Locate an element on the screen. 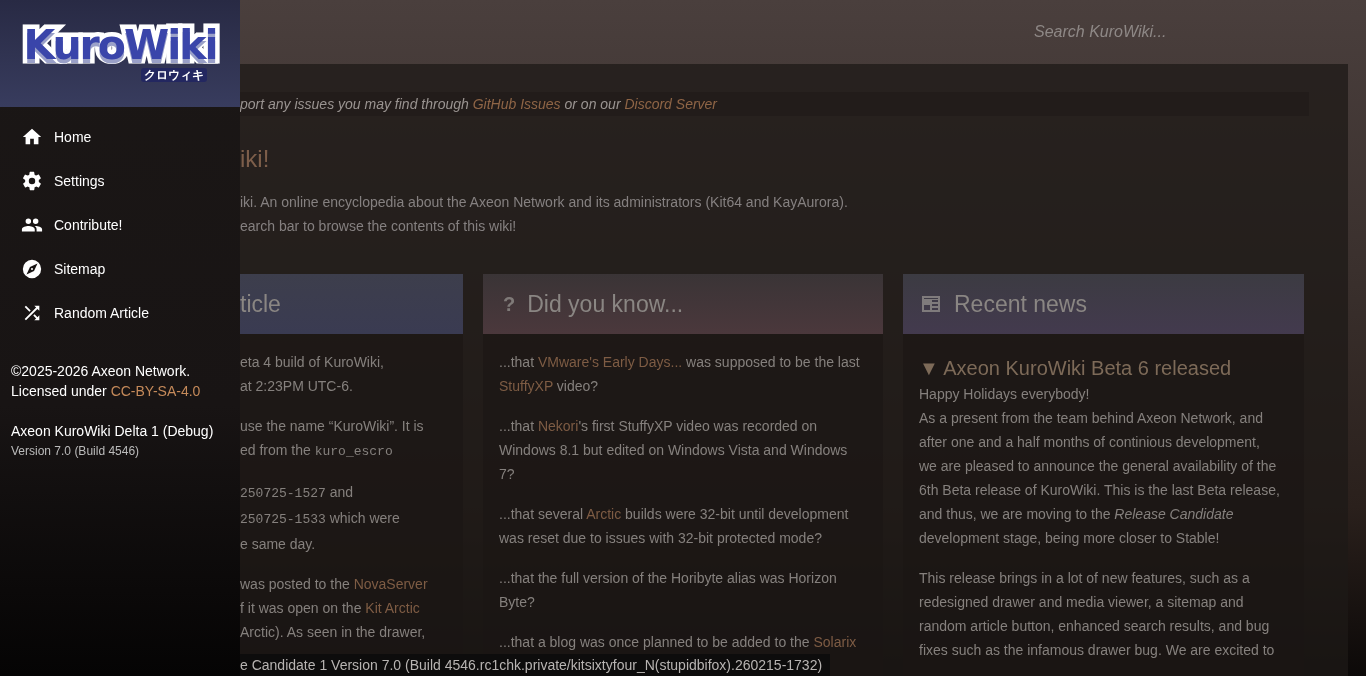 The height and width of the screenshot is (676, 1366). card-title: ticle is located at coordinates (260, 304).